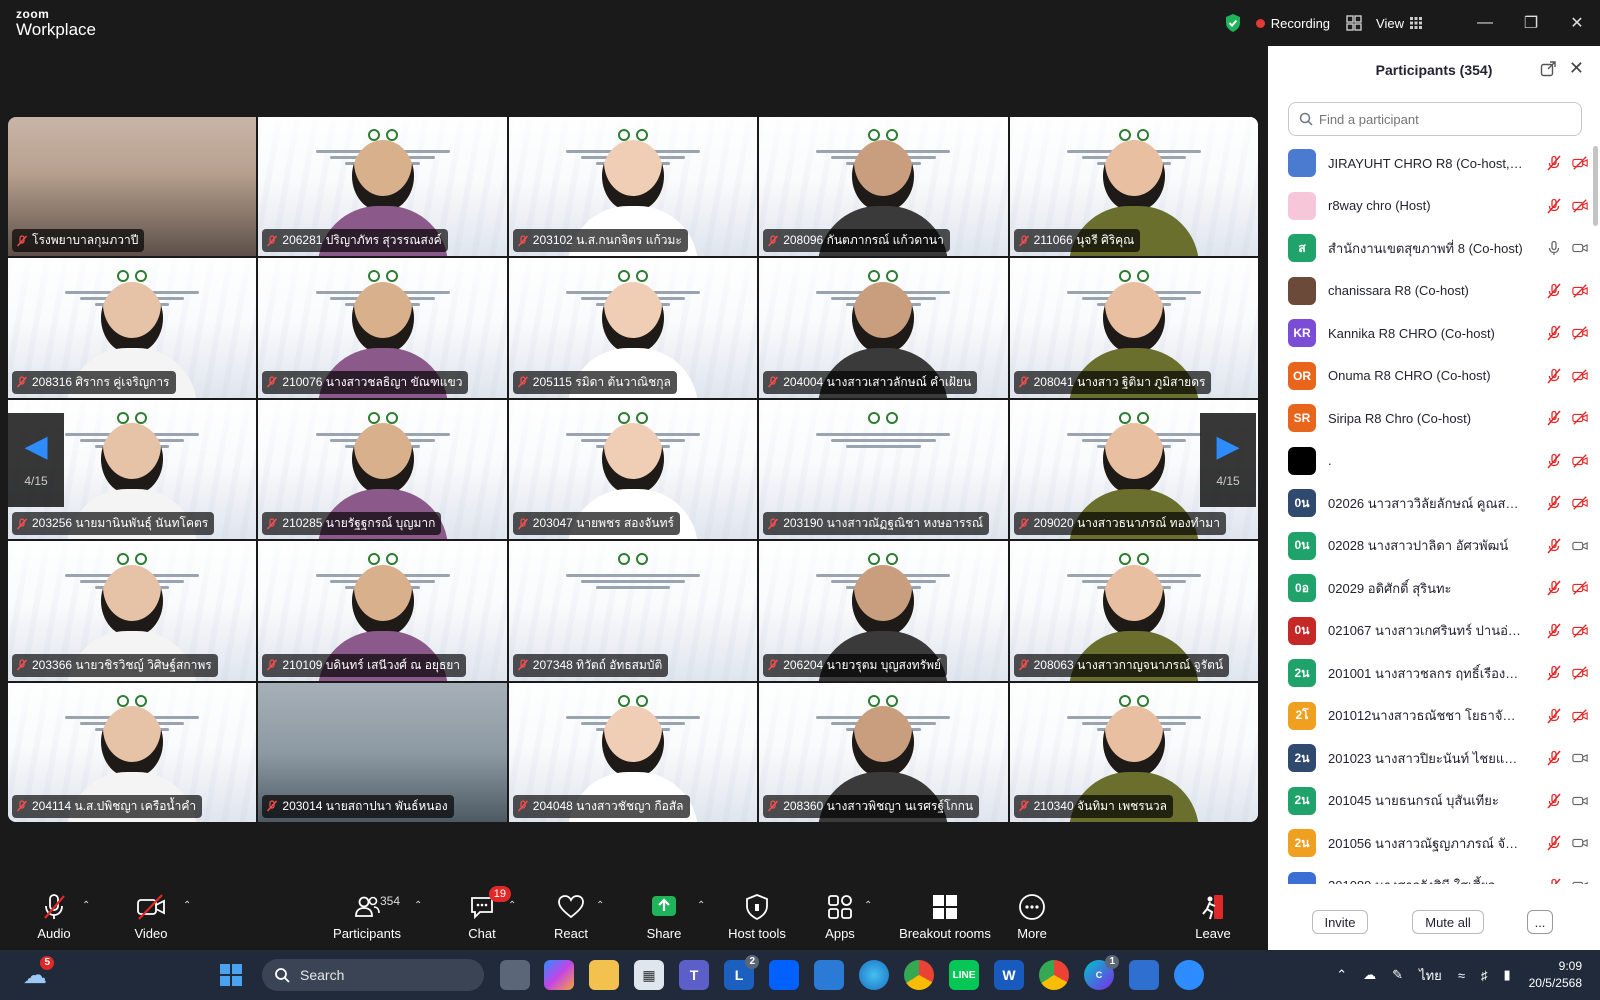 The image size is (1600, 1000). What do you see at coordinates (37, 973) in the screenshot?
I see `weather-icon: ☁ 5` at bounding box center [37, 973].